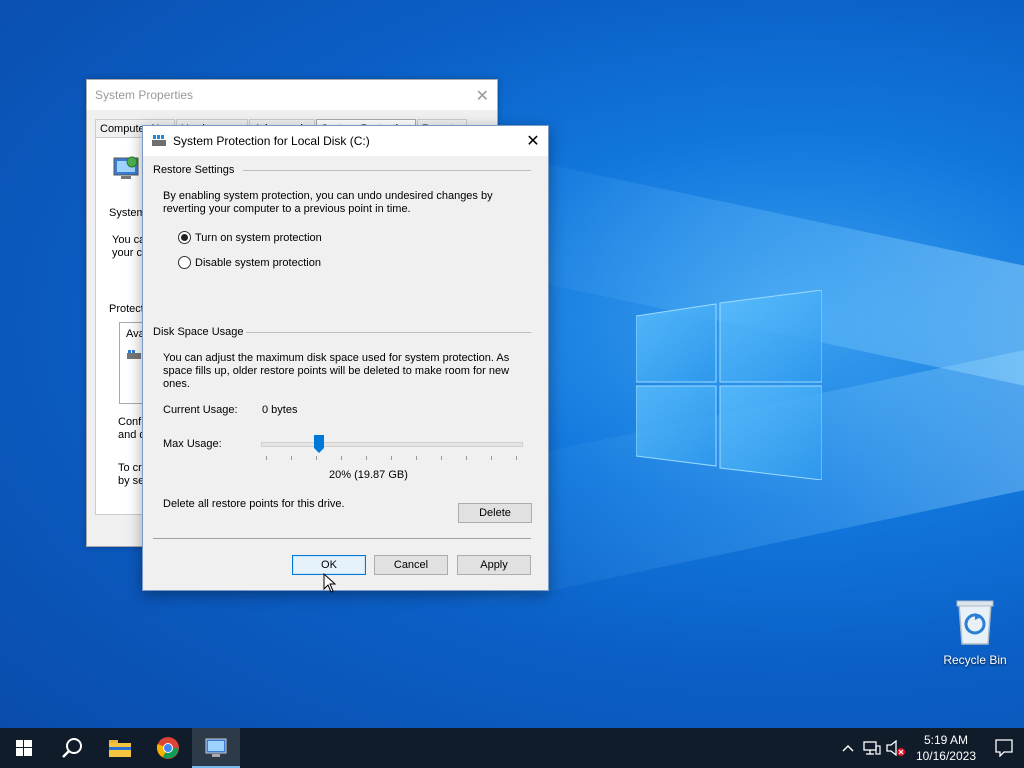  What do you see at coordinates (280, 410) in the screenshot?
I see `current-usage-value: 0 bytes` at bounding box center [280, 410].